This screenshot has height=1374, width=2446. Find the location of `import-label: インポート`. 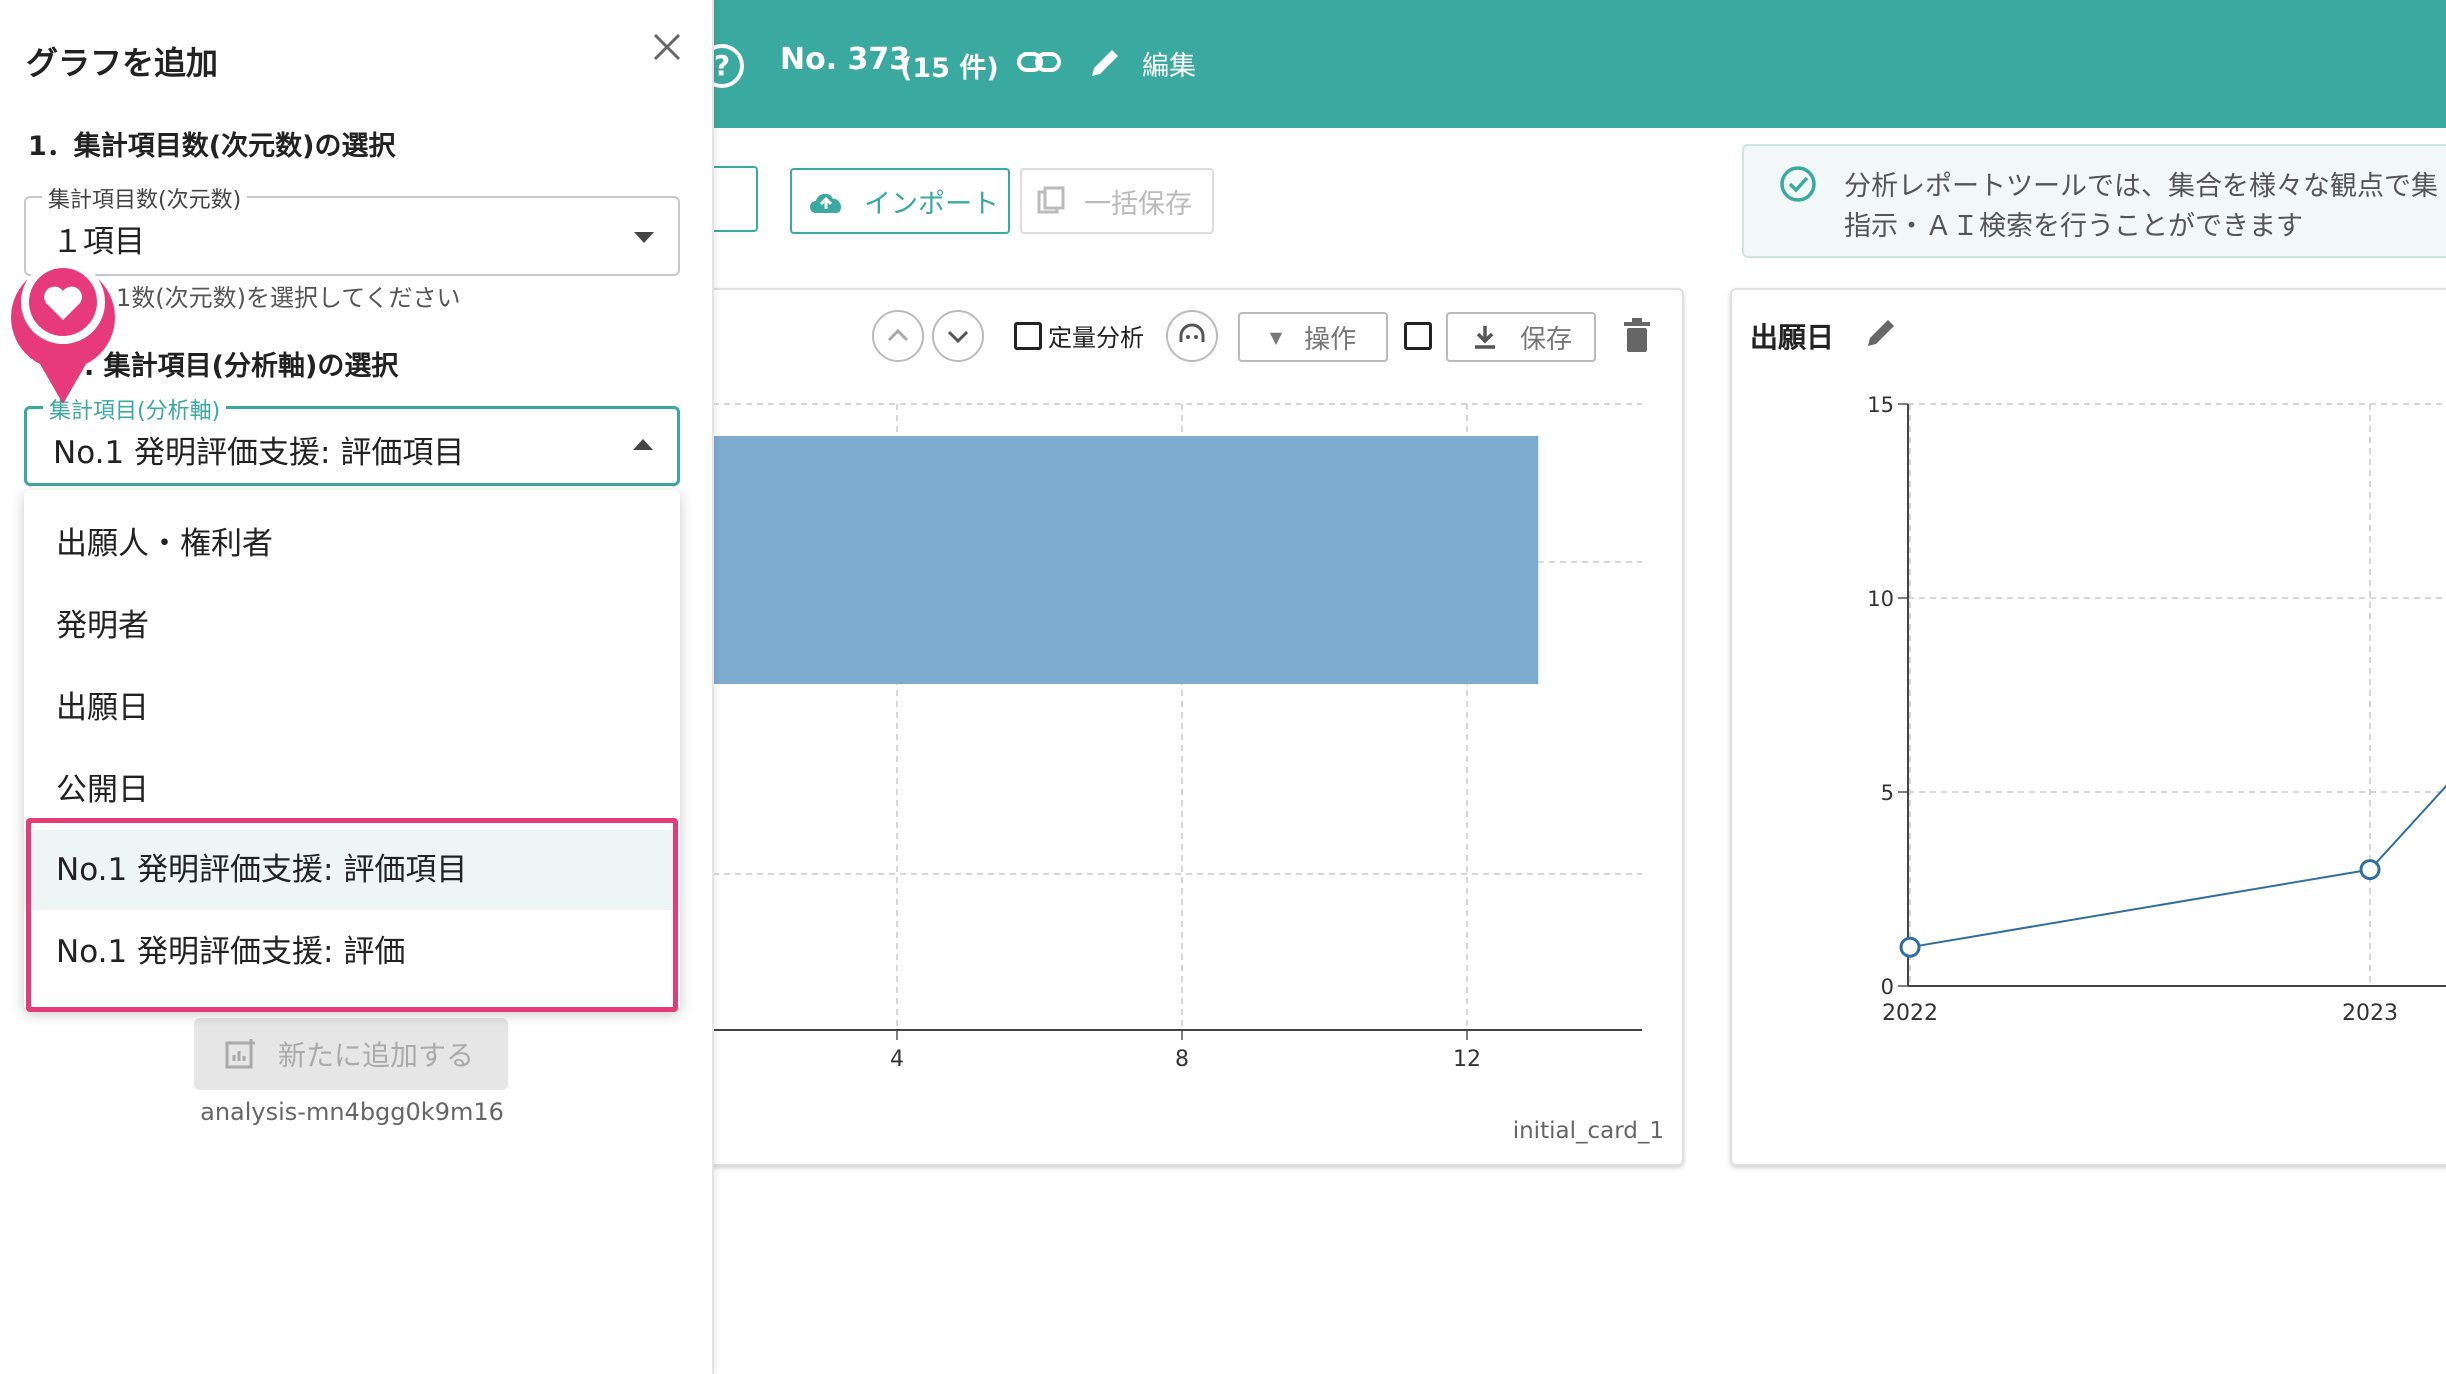

import-label: インポート is located at coordinates (931, 204).